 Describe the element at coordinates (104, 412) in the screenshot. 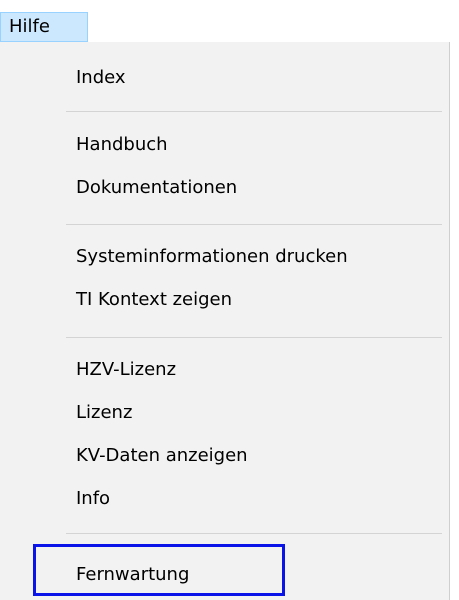

I see `menu-item-label: Lizenz` at that location.